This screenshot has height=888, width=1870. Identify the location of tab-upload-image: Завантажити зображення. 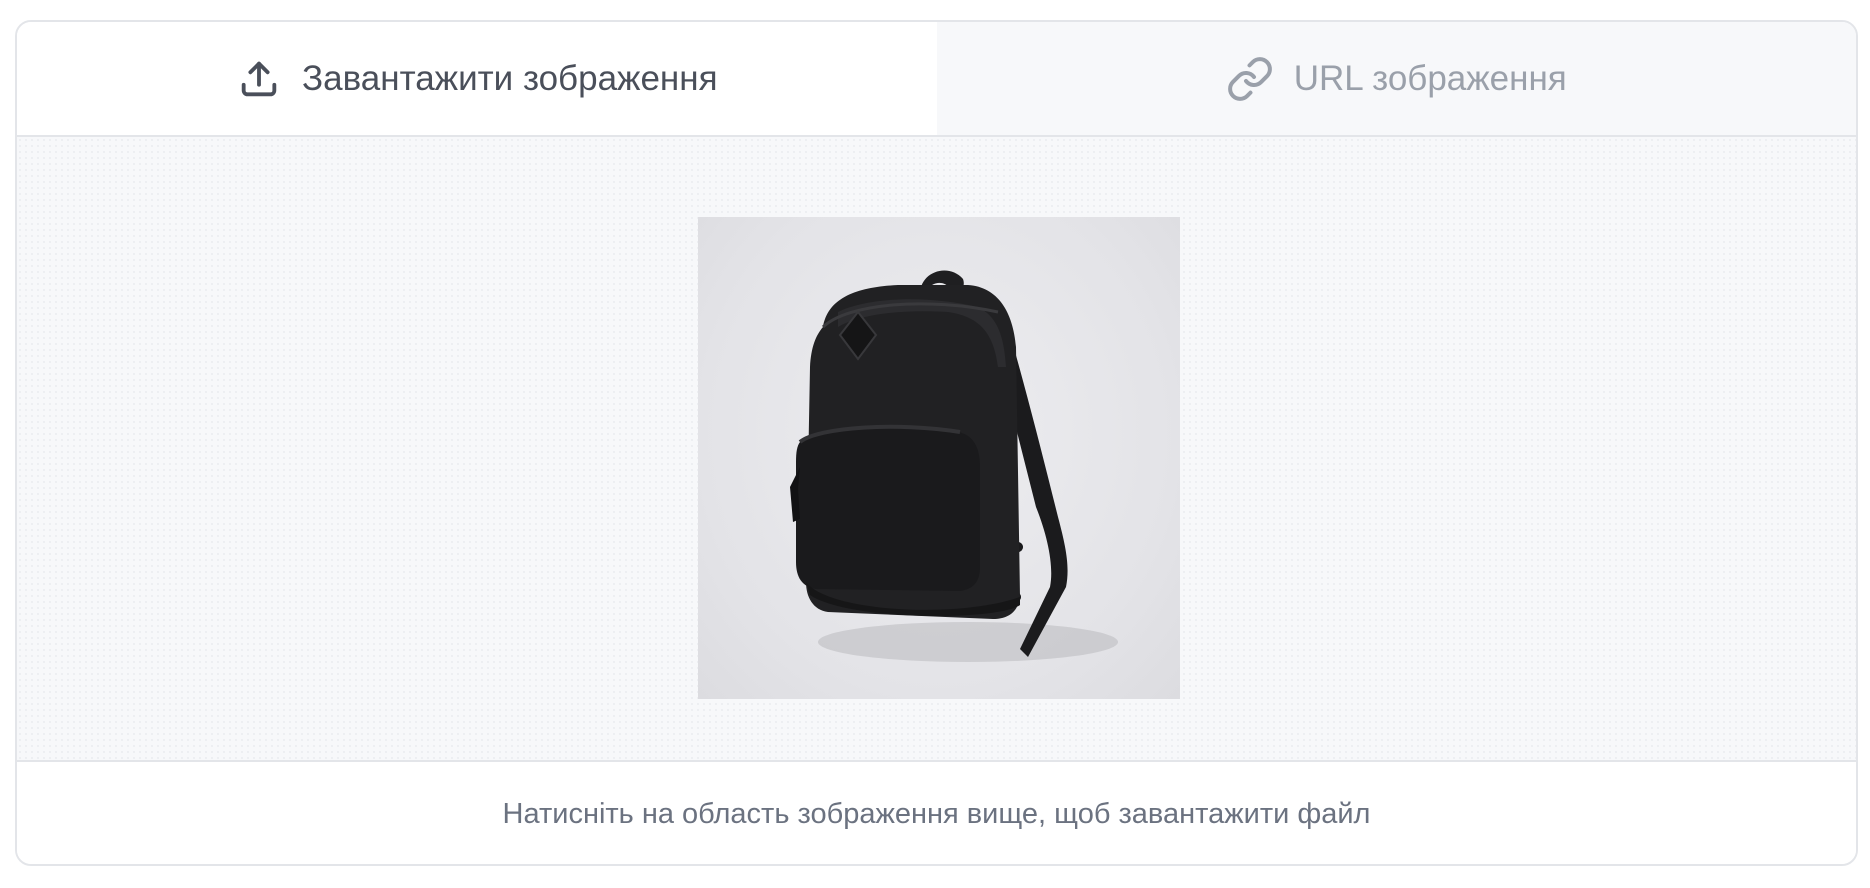
(477, 78).